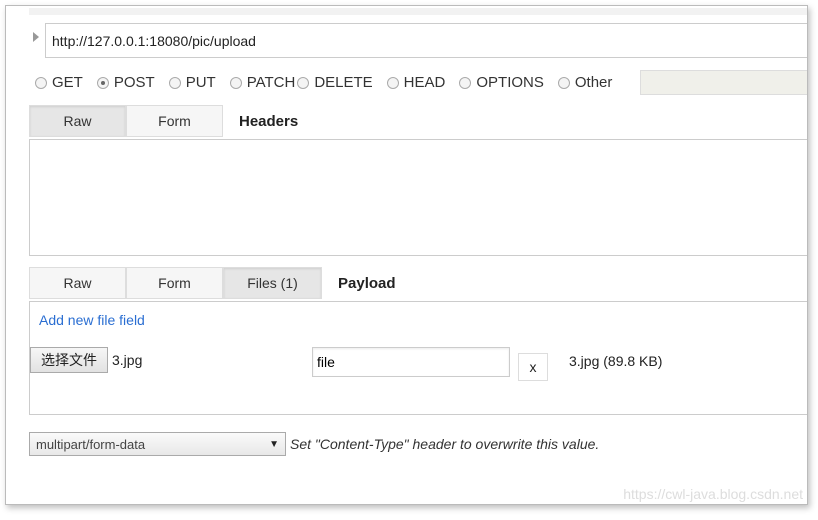  What do you see at coordinates (723, 82) in the screenshot?
I see `other-method-input` at bounding box center [723, 82].